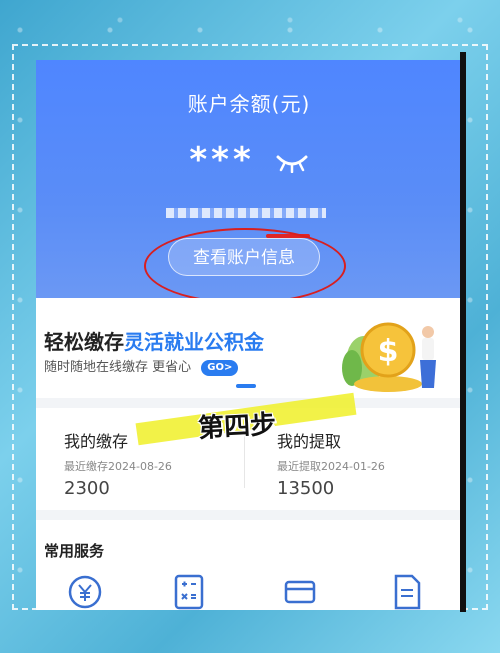 Image resolution: width=500 pixels, height=653 pixels. What do you see at coordinates (245, 266) in the screenshot?
I see `annotation-red-circle` at bounding box center [245, 266].